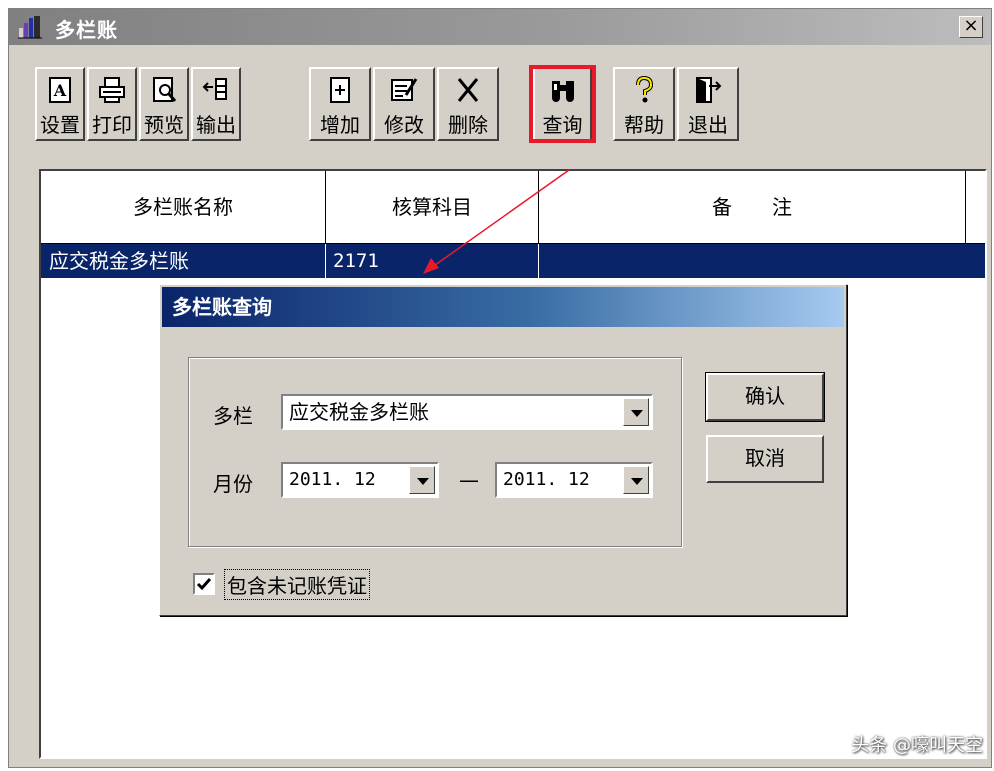 The height and width of the screenshot is (771, 994). I want to click on month-to-select: 2011. 12, so click(574, 480).